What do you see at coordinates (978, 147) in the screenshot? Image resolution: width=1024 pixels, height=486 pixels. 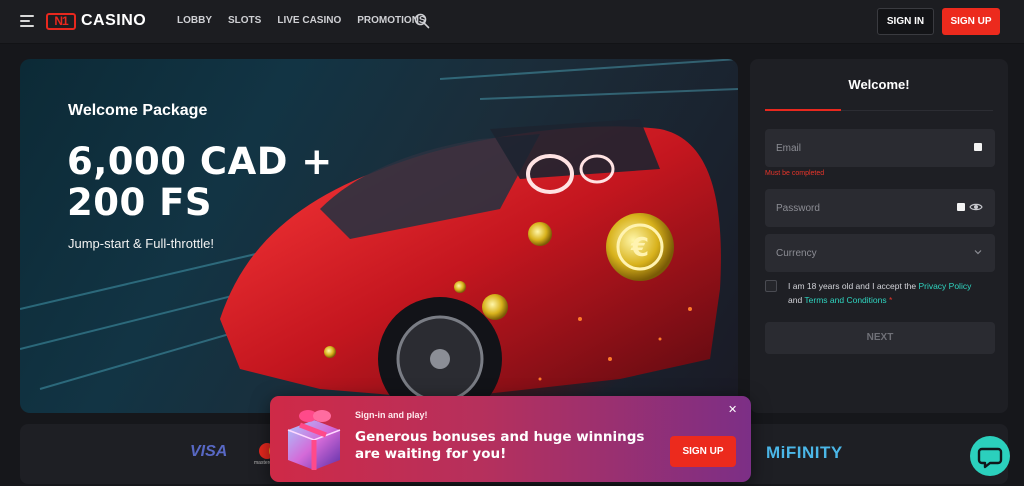 I see `autofill-icon` at bounding box center [978, 147].